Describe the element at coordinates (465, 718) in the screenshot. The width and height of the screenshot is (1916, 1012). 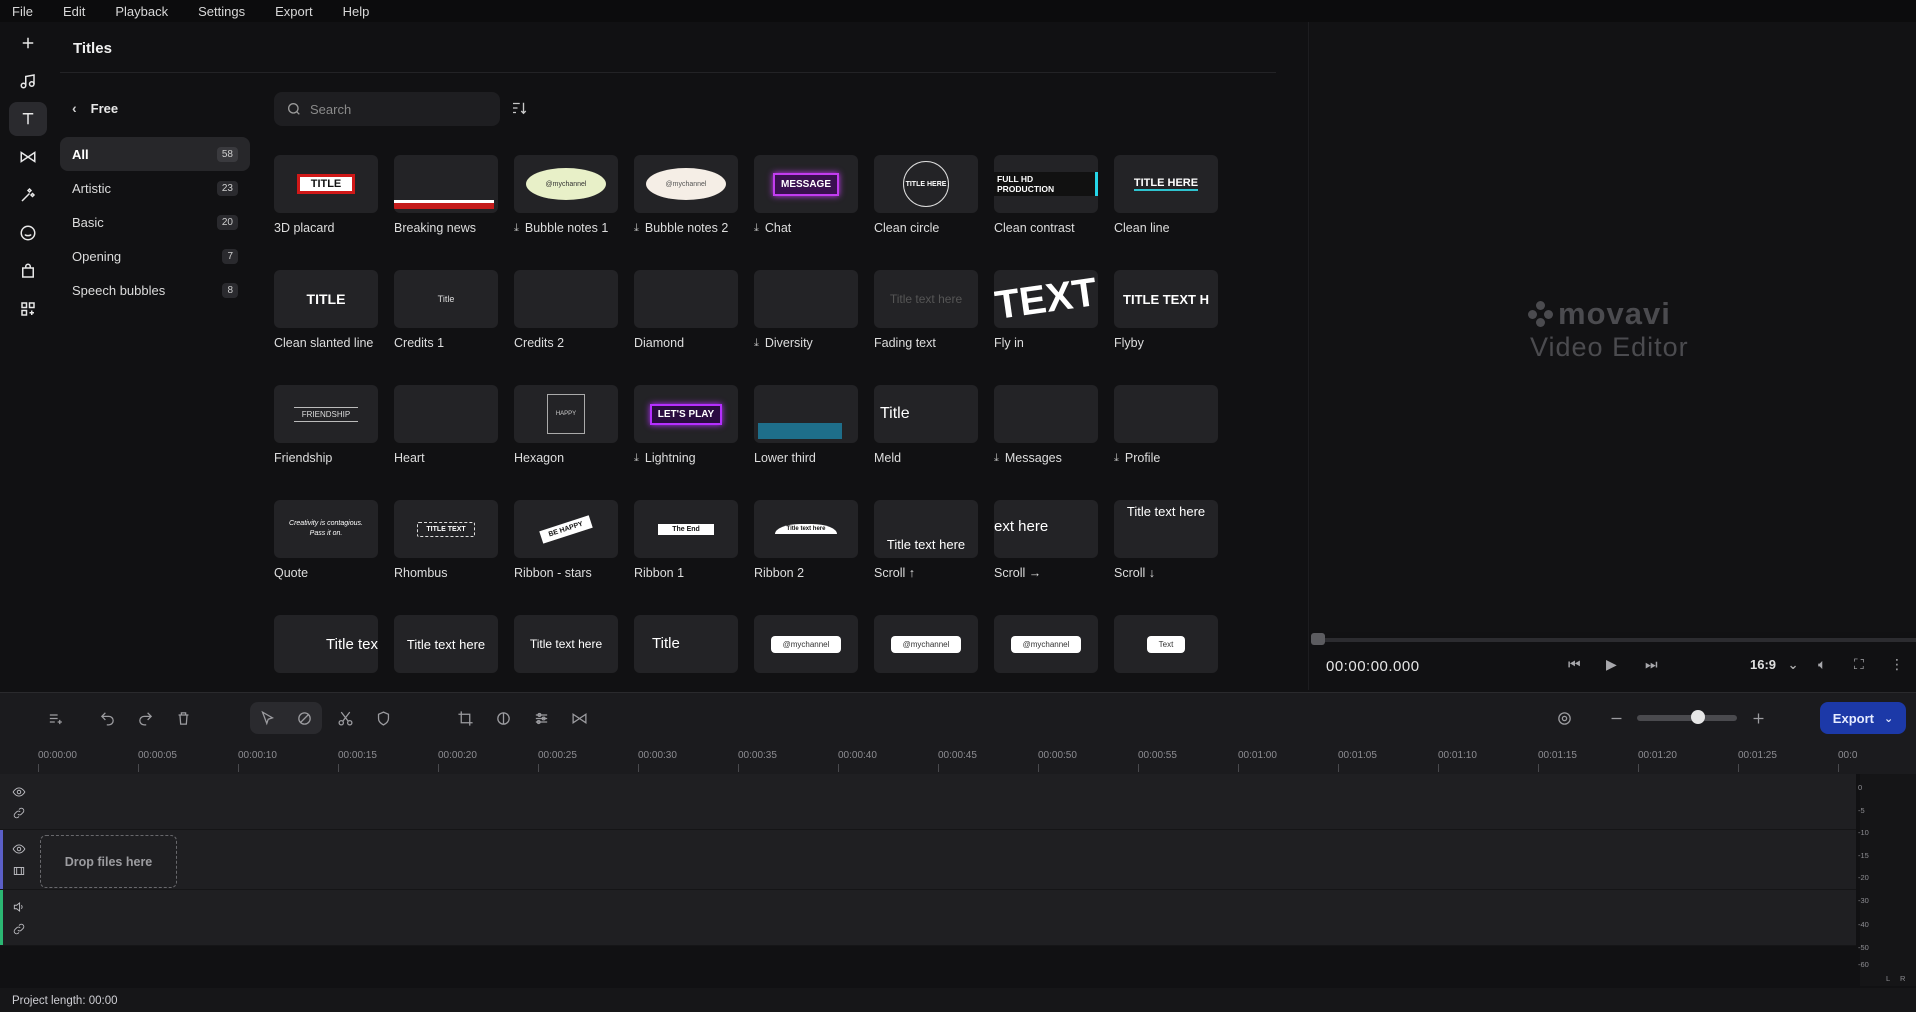
I see `crop-button` at that location.